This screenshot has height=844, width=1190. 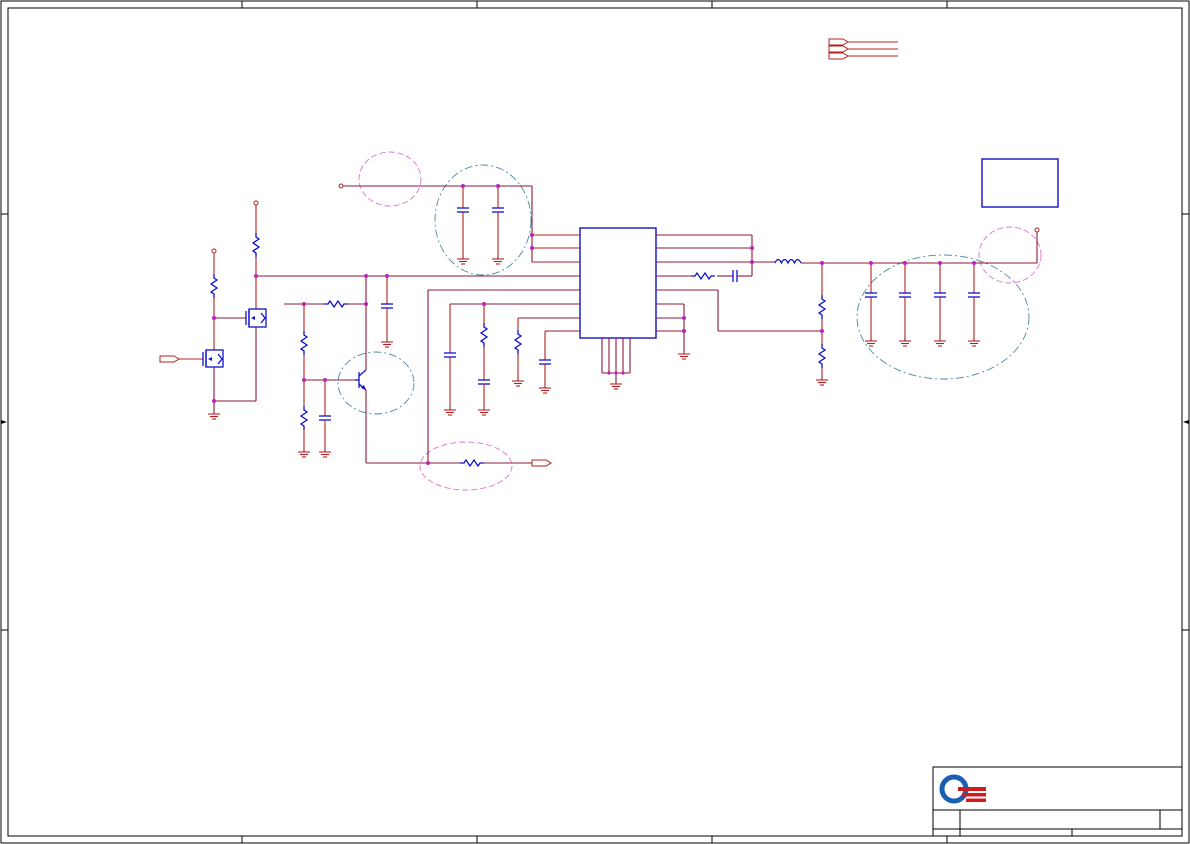 What do you see at coordinates (962, 789) in the screenshot?
I see `quanta-logo` at bounding box center [962, 789].